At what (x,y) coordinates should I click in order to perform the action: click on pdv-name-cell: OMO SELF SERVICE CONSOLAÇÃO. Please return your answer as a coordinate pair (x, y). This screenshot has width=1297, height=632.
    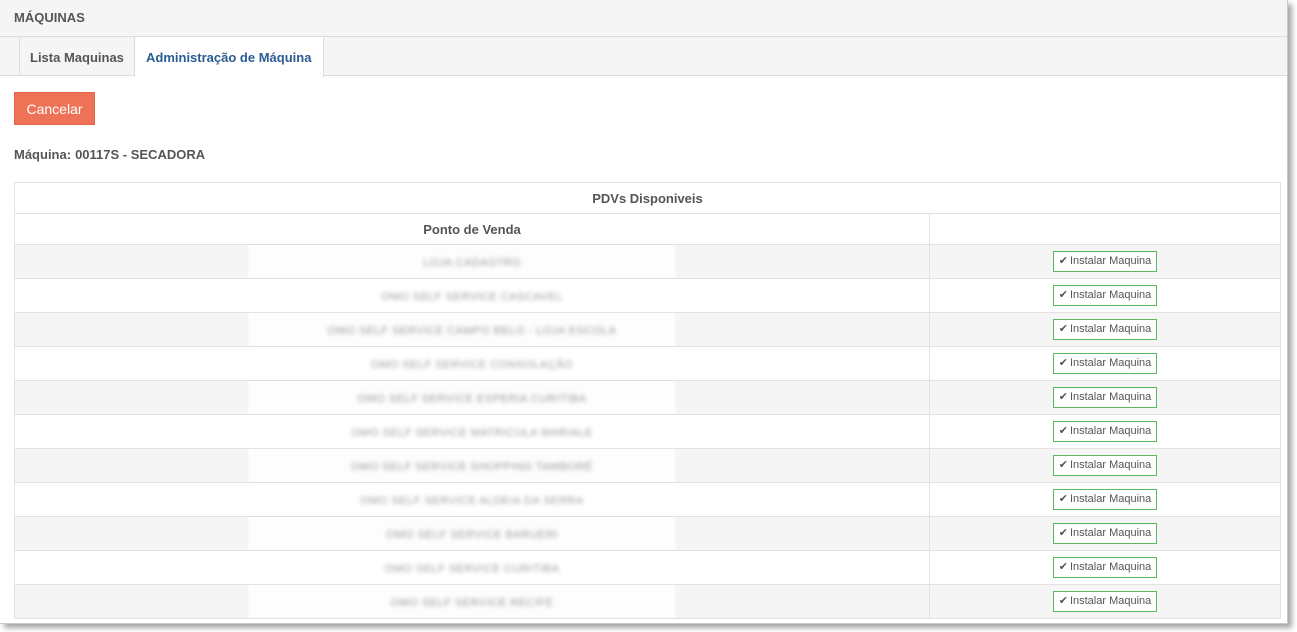
    Looking at the image, I should click on (472, 363).